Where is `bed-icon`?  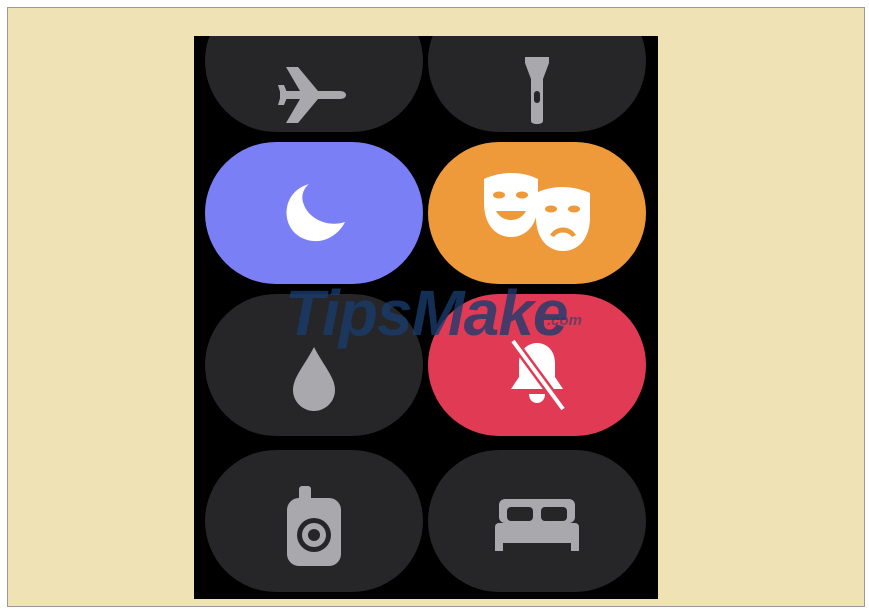
bed-icon is located at coordinates (537, 525).